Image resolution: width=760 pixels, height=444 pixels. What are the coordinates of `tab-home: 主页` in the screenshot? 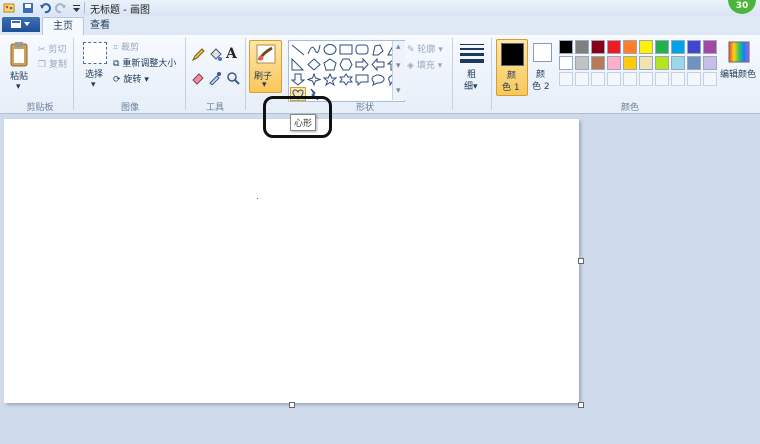 It's located at (63, 26).